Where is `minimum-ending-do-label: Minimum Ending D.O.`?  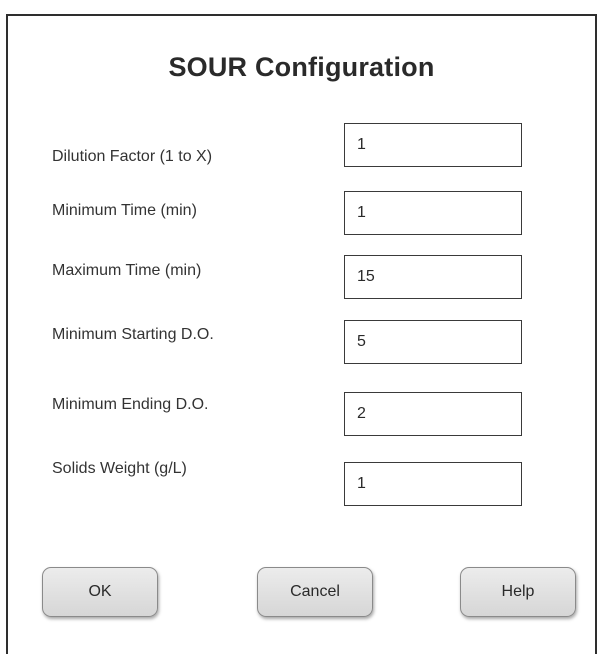
minimum-ending-do-label: Minimum Ending D.O. is located at coordinates (130, 404).